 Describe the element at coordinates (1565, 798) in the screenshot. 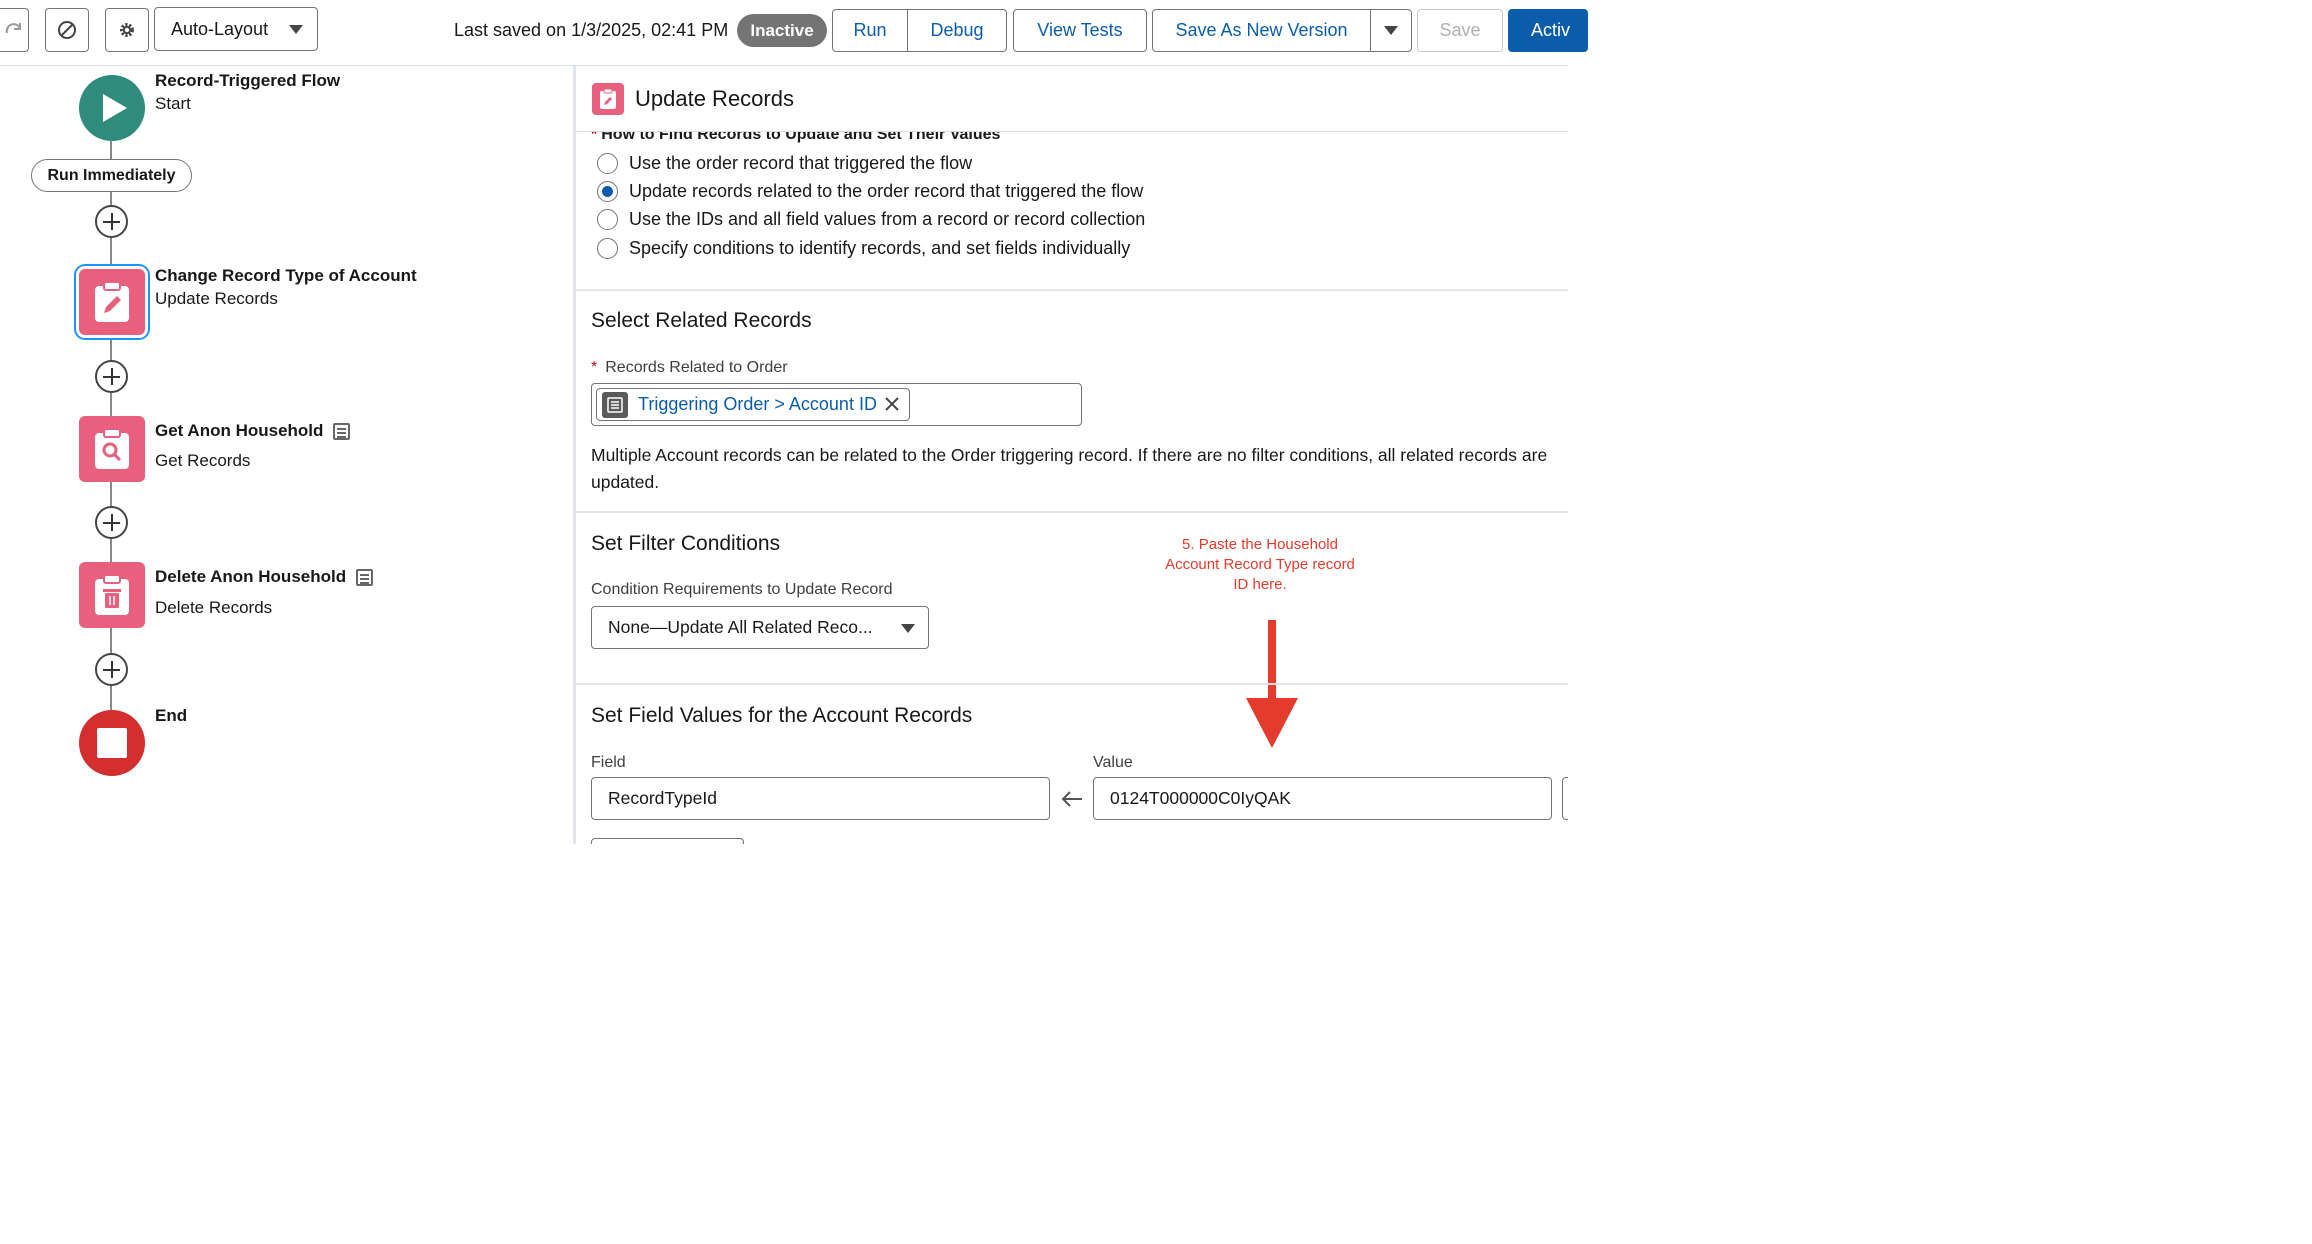

I see `remove-row-button` at that location.